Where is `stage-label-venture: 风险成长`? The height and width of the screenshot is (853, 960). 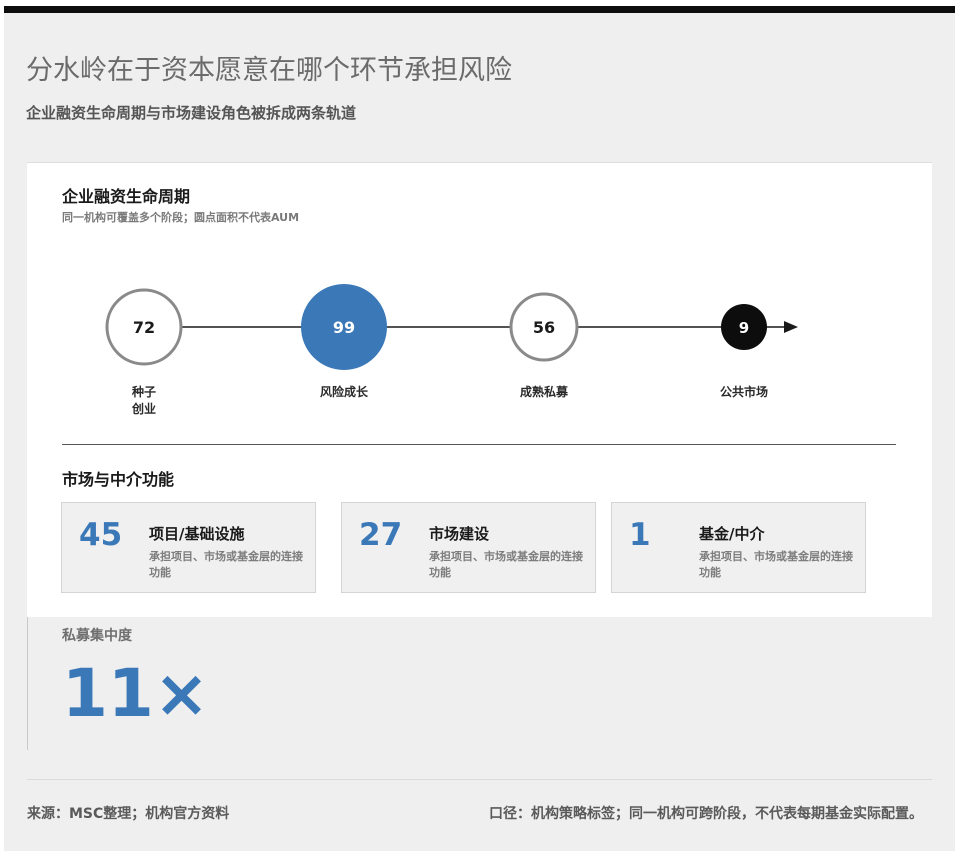 stage-label-venture: 风险成长 is located at coordinates (343, 392).